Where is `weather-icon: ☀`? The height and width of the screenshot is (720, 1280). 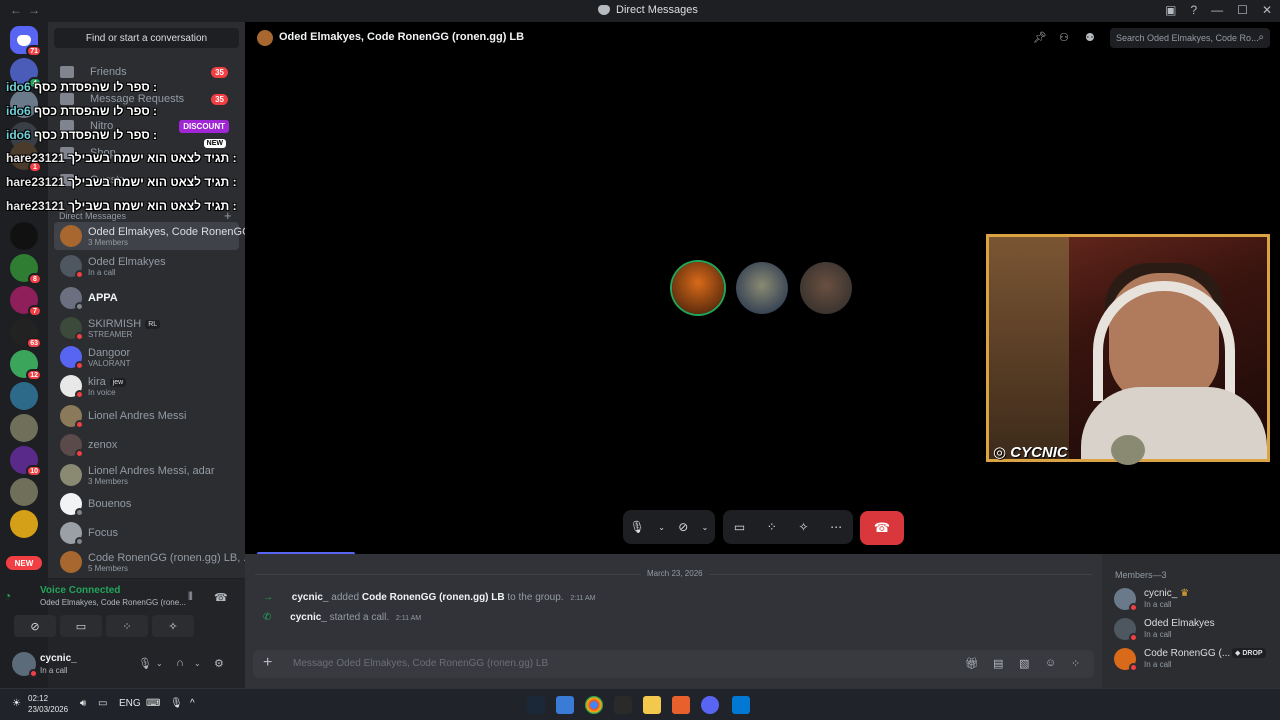
weather-icon: ☀ is located at coordinates (16, 703).